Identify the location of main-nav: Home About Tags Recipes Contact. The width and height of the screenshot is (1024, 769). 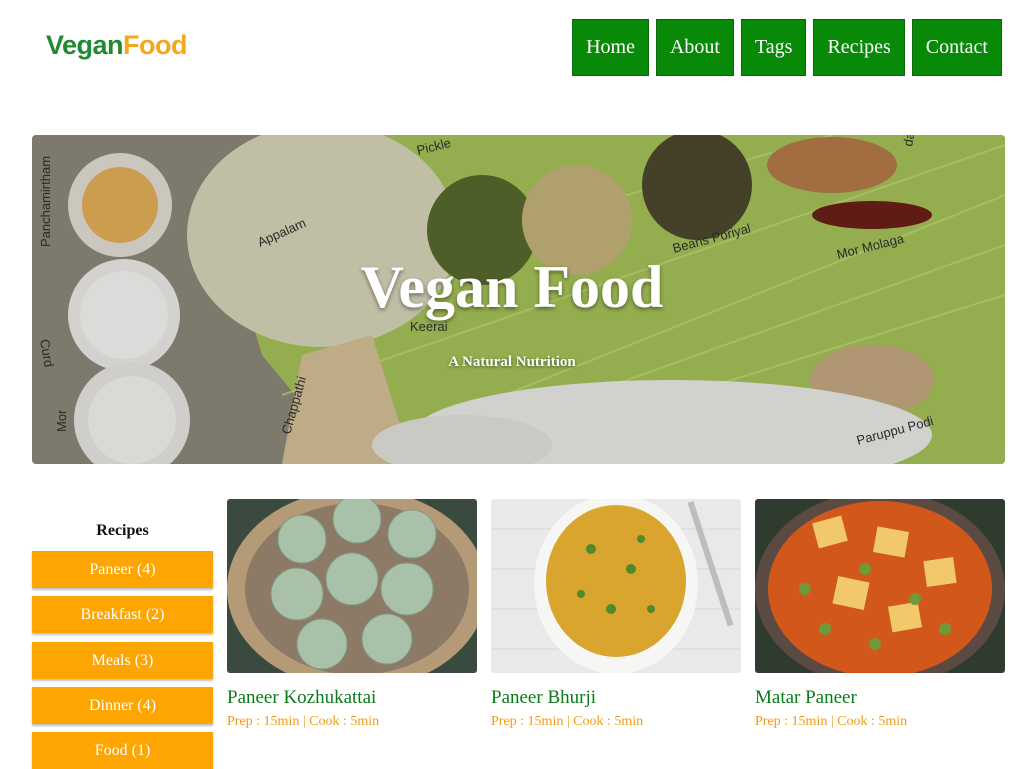
(787, 47).